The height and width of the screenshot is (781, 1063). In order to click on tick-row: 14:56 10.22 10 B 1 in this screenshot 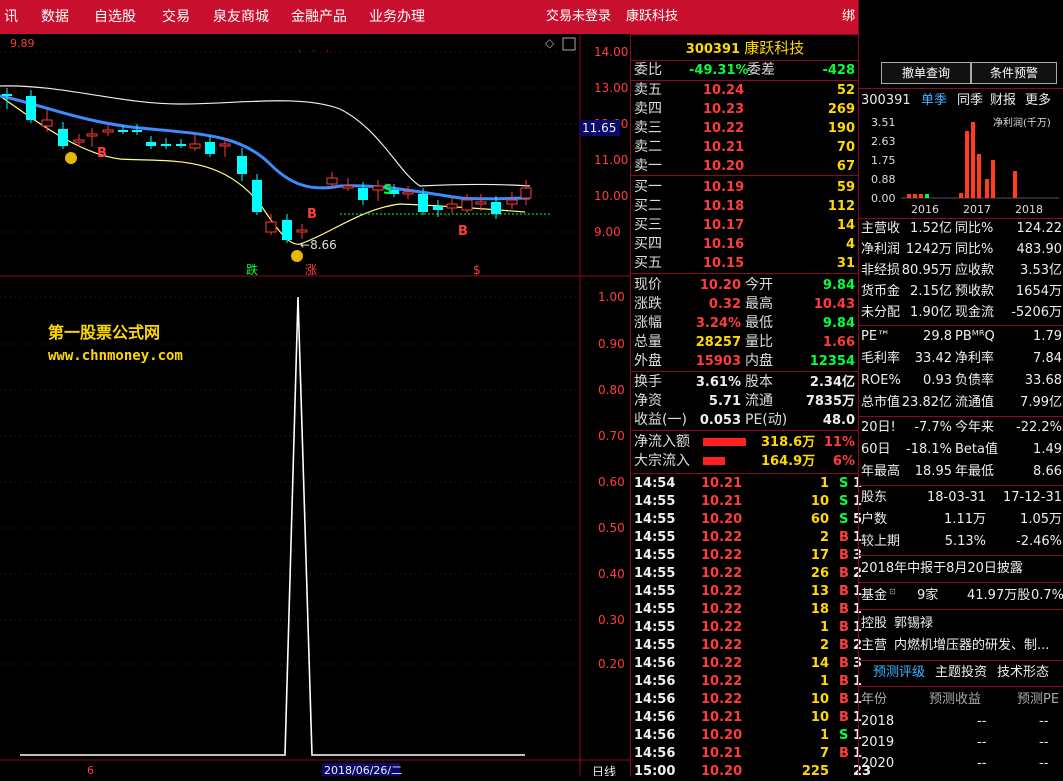, I will do `click(746, 700)`.